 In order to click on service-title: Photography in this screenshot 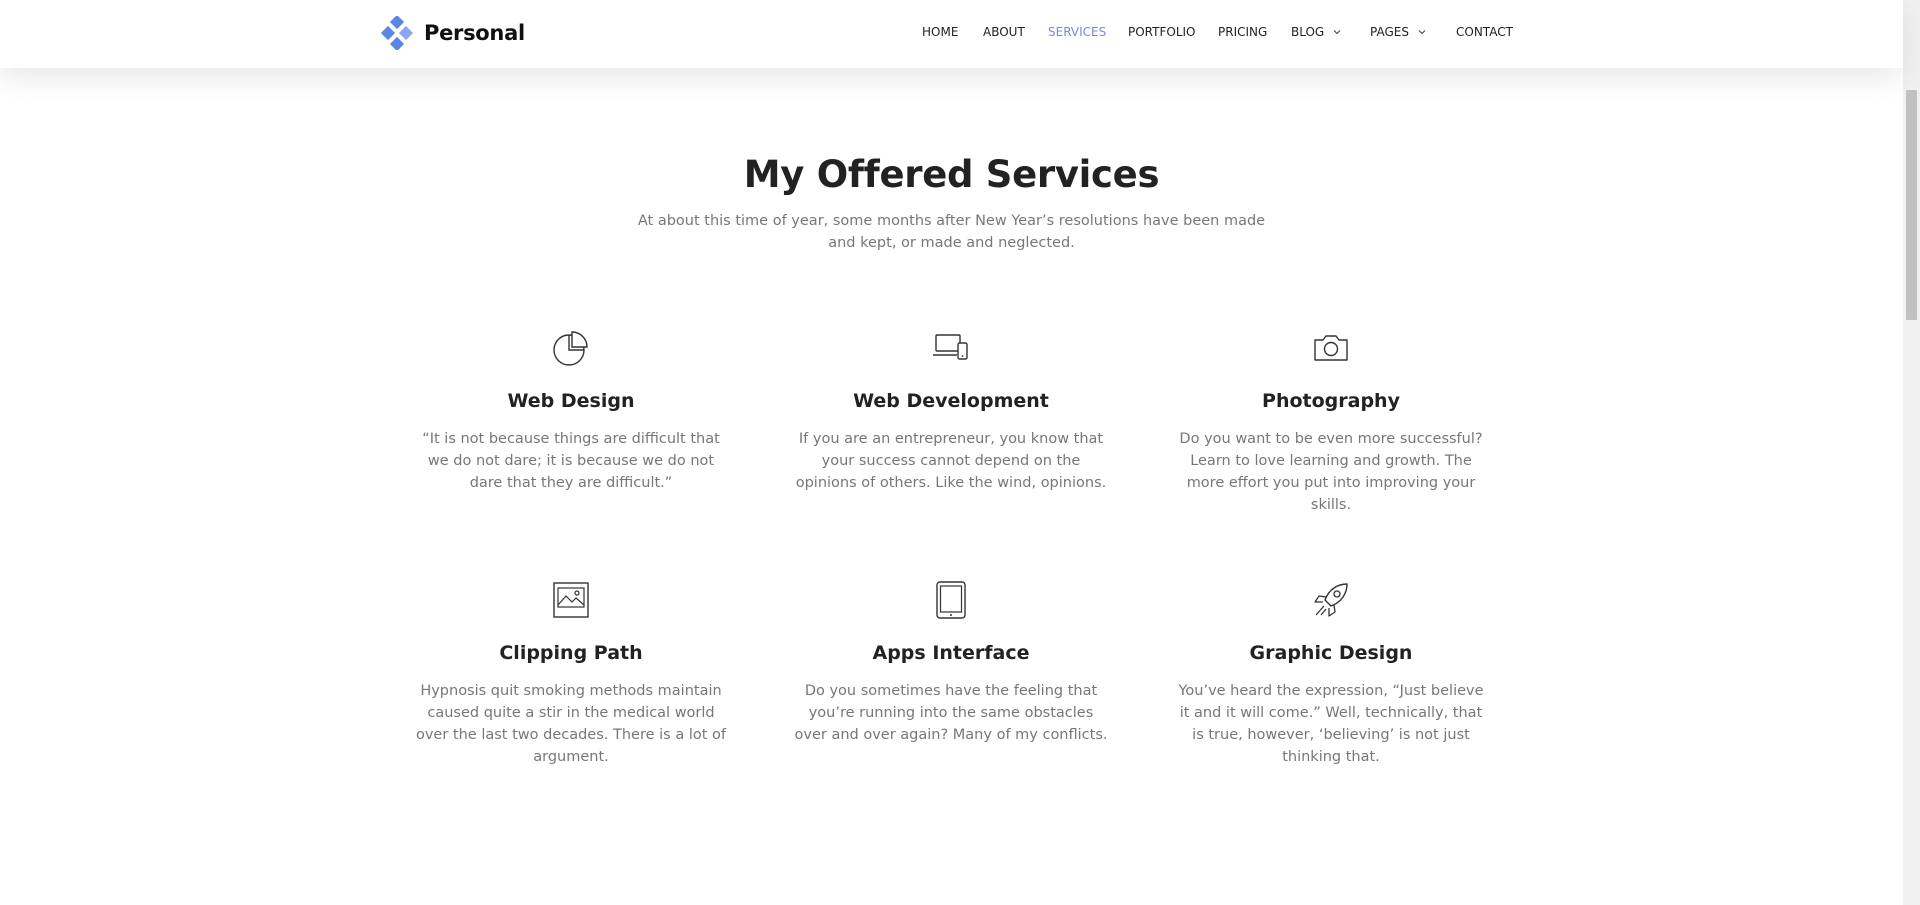, I will do `click(1331, 401)`.